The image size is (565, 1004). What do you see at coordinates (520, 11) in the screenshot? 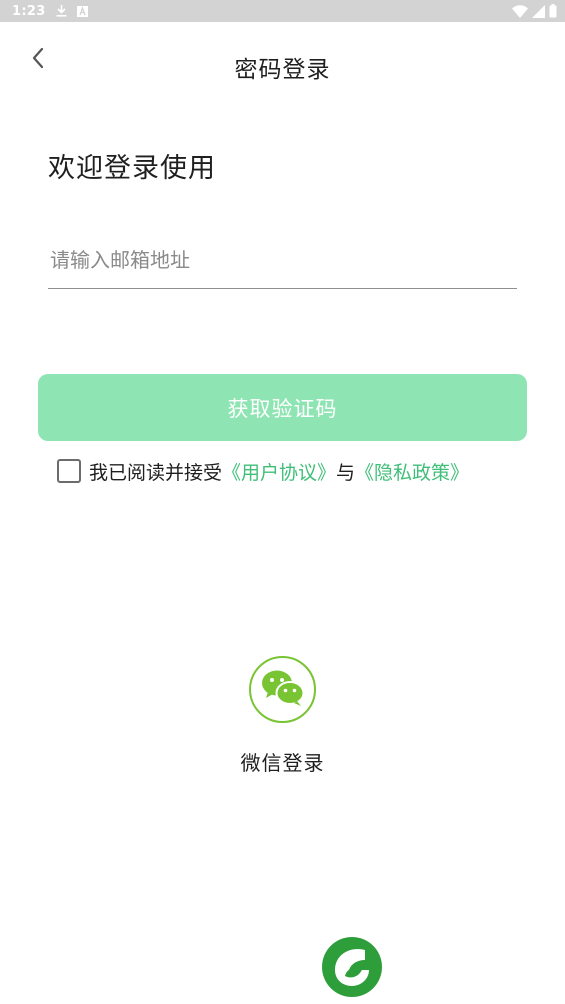
I see `wifi-icon` at bounding box center [520, 11].